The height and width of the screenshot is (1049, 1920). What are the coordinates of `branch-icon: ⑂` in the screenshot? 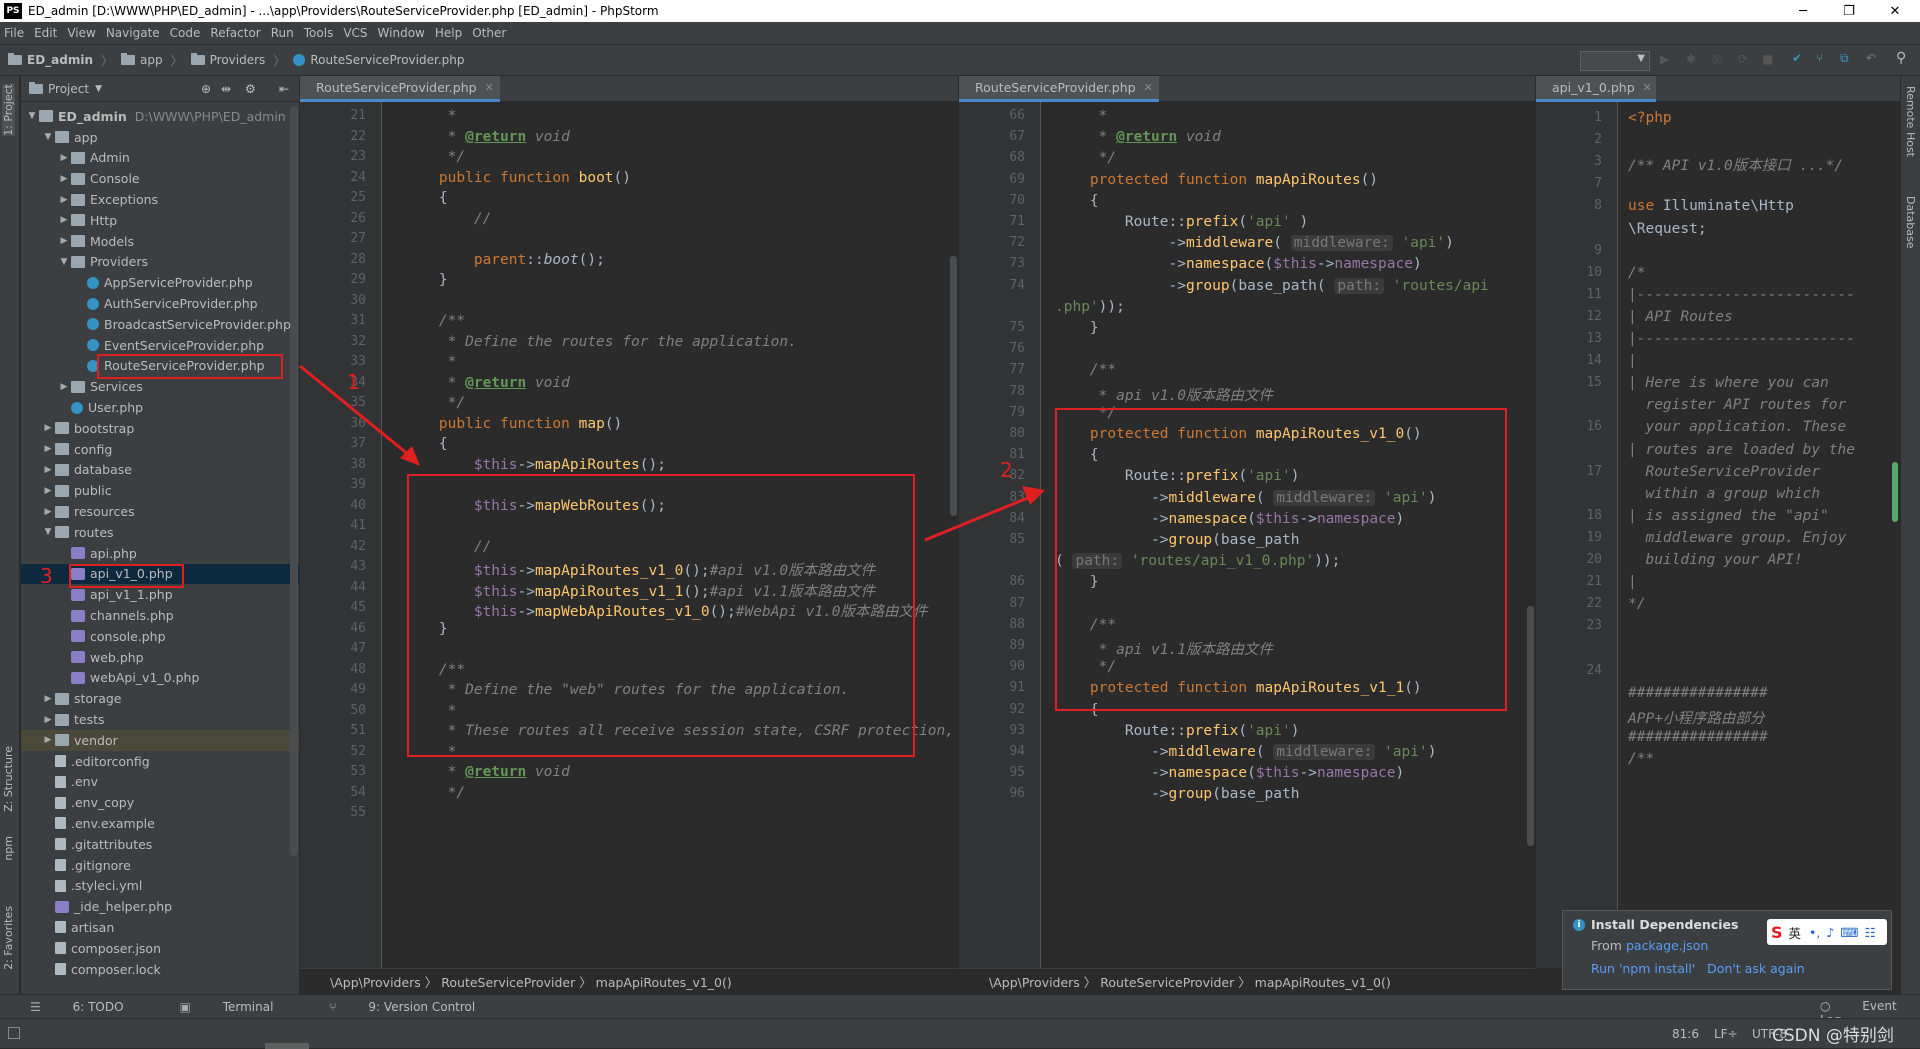 It's located at (335, 1006).